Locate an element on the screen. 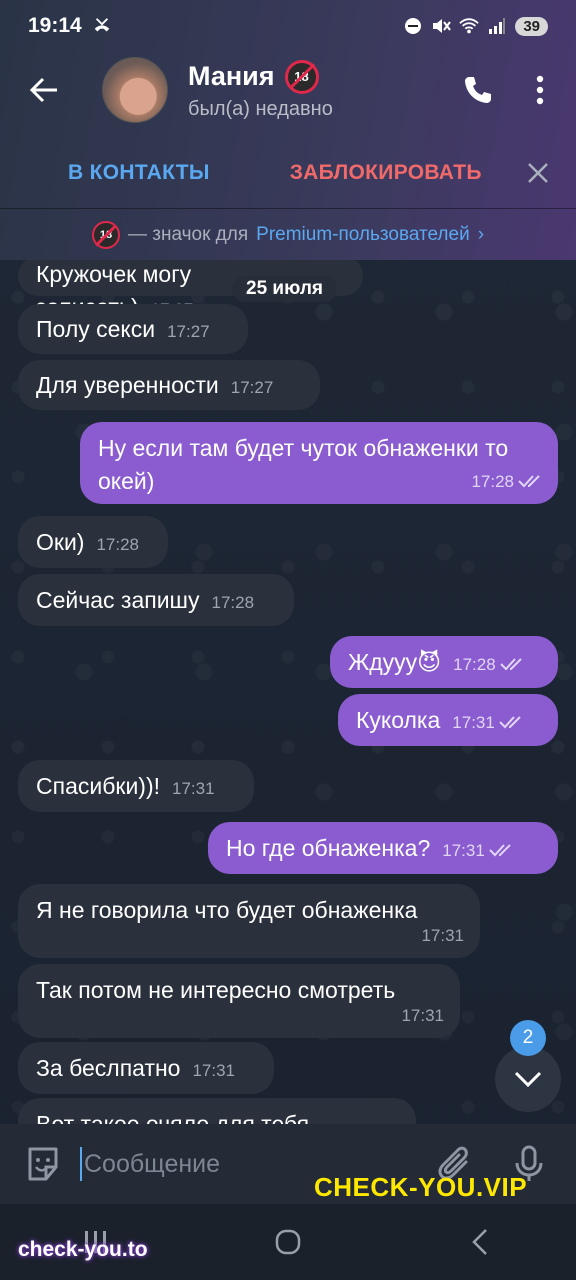 The width and height of the screenshot is (576, 1280). message-incoming: Полу секси 17:27 is located at coordinates (133, 329).